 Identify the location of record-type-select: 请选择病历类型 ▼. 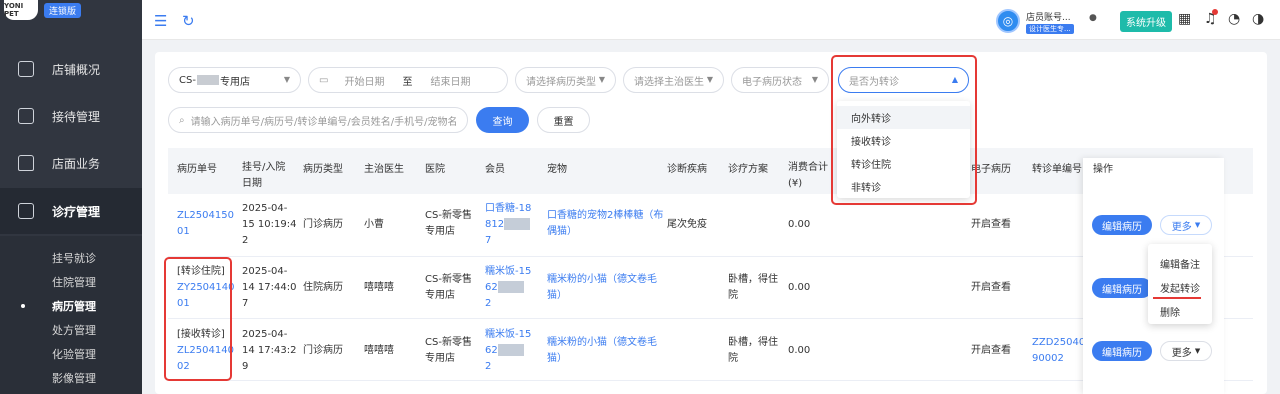
(565, 80).